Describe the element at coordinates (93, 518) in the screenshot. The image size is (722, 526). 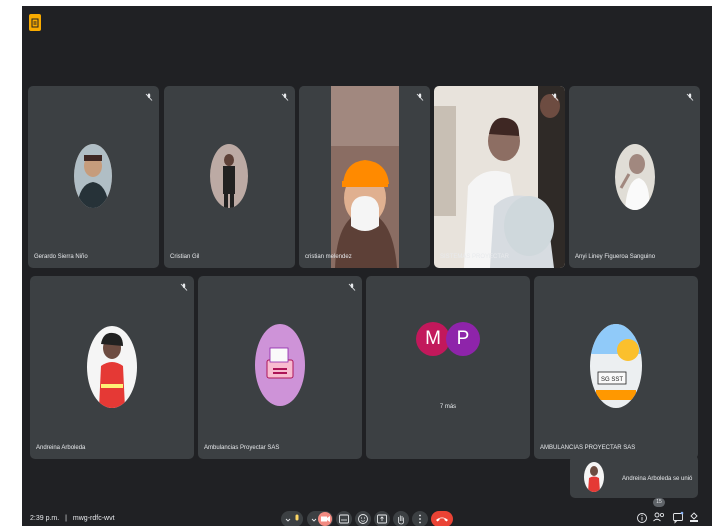
I see `meeting-code: mwg-rdfc-wvt` at that location.